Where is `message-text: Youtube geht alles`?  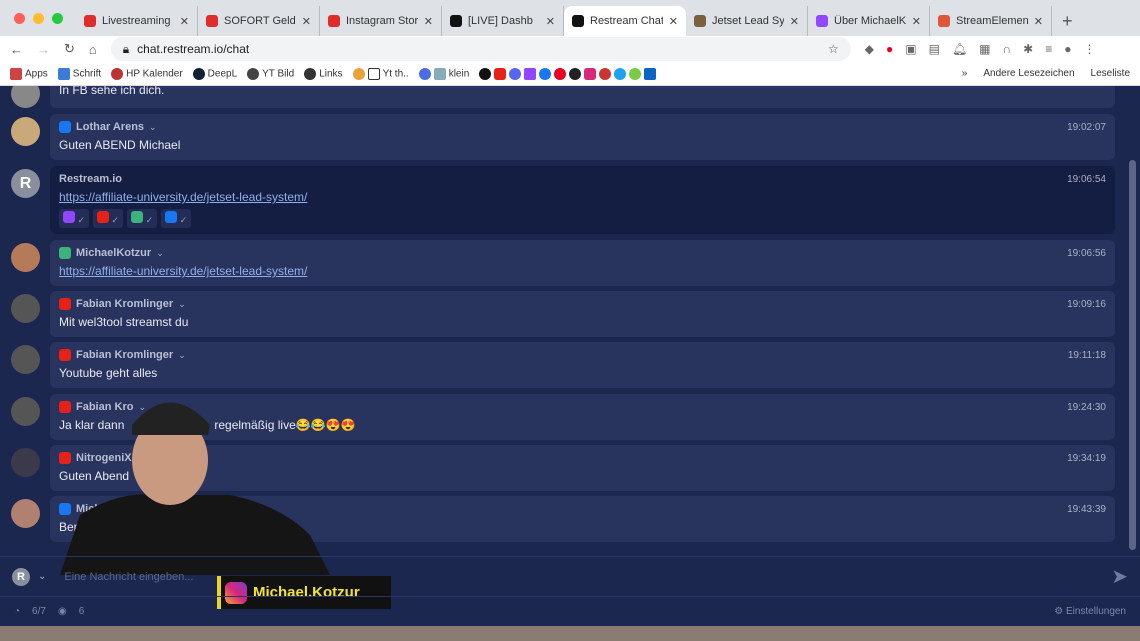
message-text: Youtube geht alles is located at coordinates (108, 373).